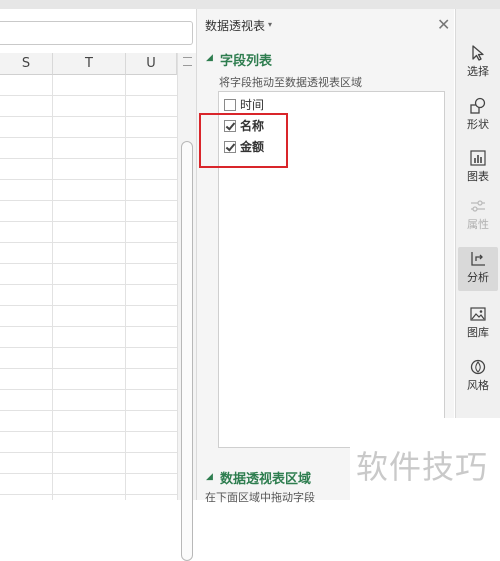 This screenshot has height=561, width=500. I want to click on sliders-icon, so click(478, 206).